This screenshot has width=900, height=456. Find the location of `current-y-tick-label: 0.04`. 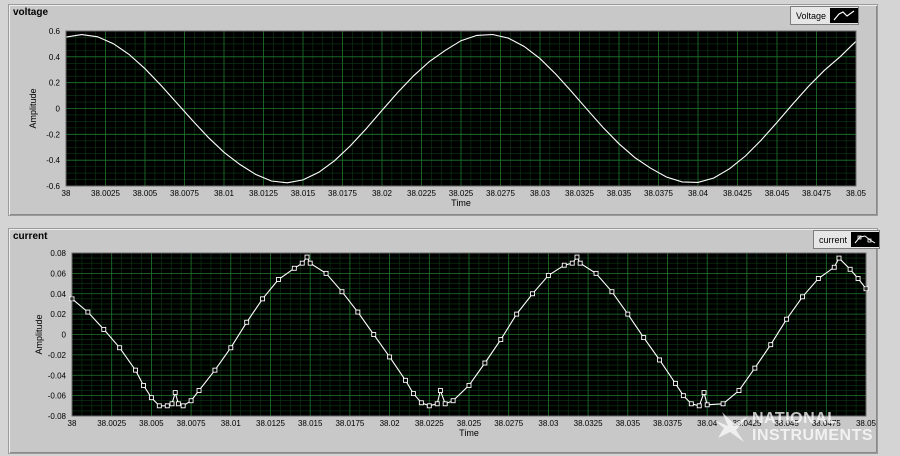

current-y-tick-label: 0.04 is located at coordinates (58, 294).